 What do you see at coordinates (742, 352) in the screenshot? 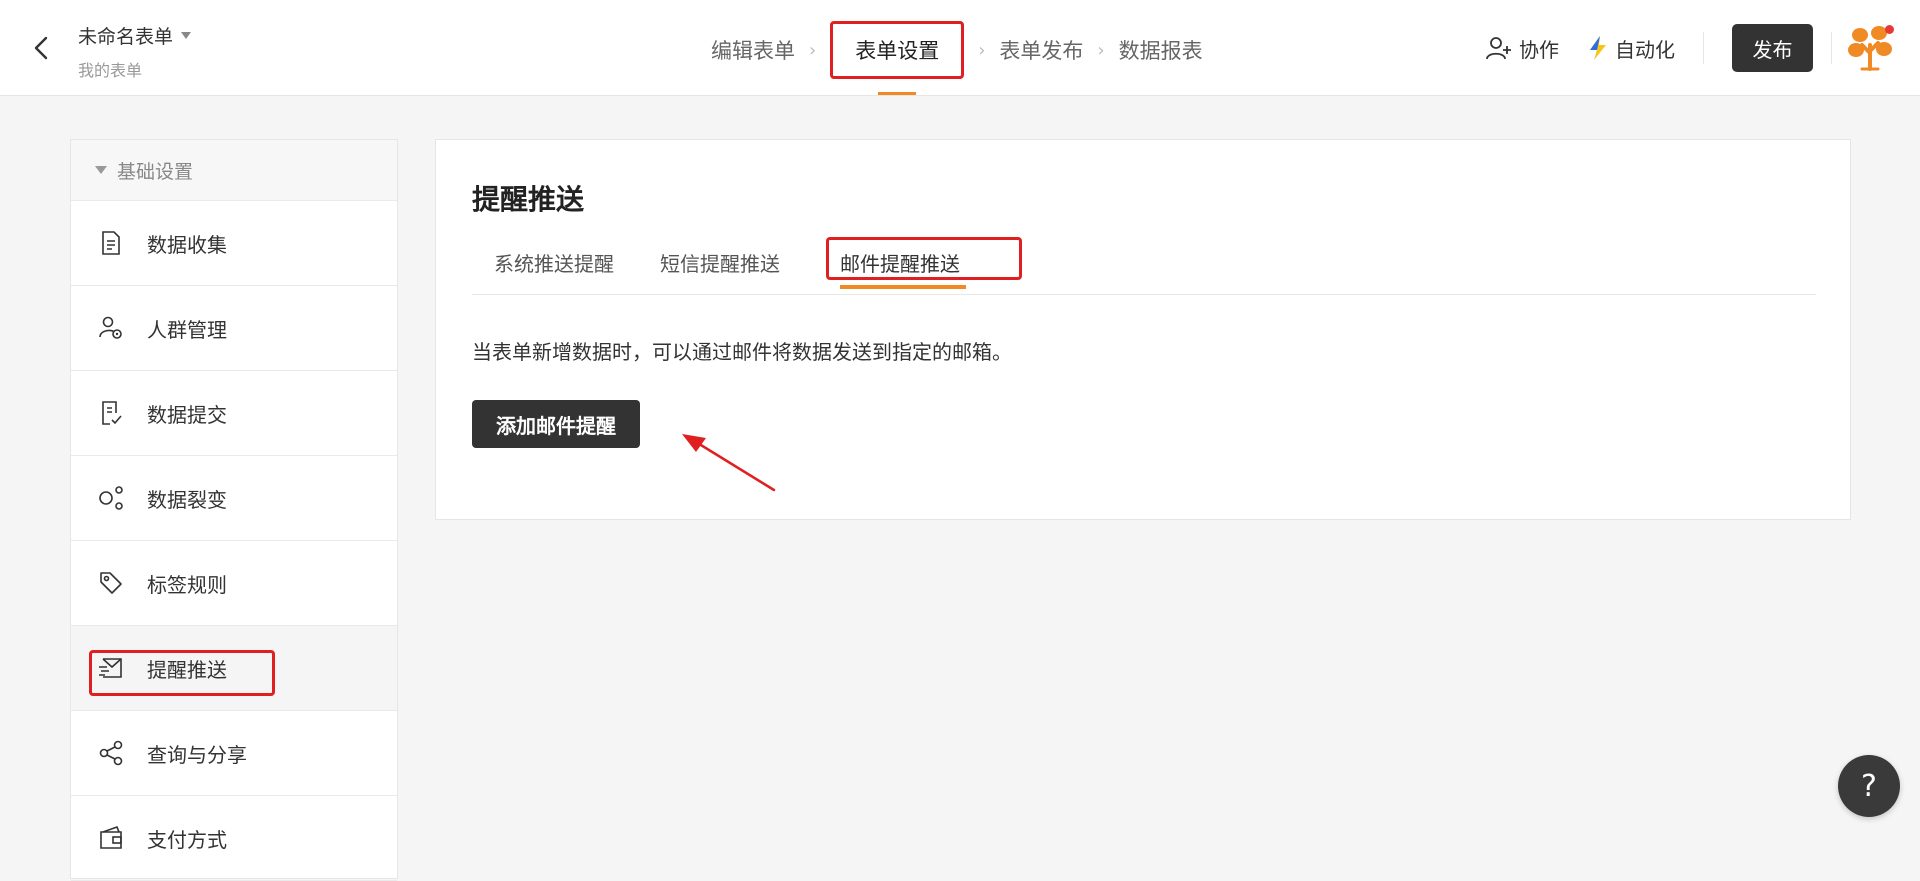
I see `email-push-description: 当表单新增数据时，可以通过邮件将数据发送到指定的邮箱。` at bounding box center [742, 352].